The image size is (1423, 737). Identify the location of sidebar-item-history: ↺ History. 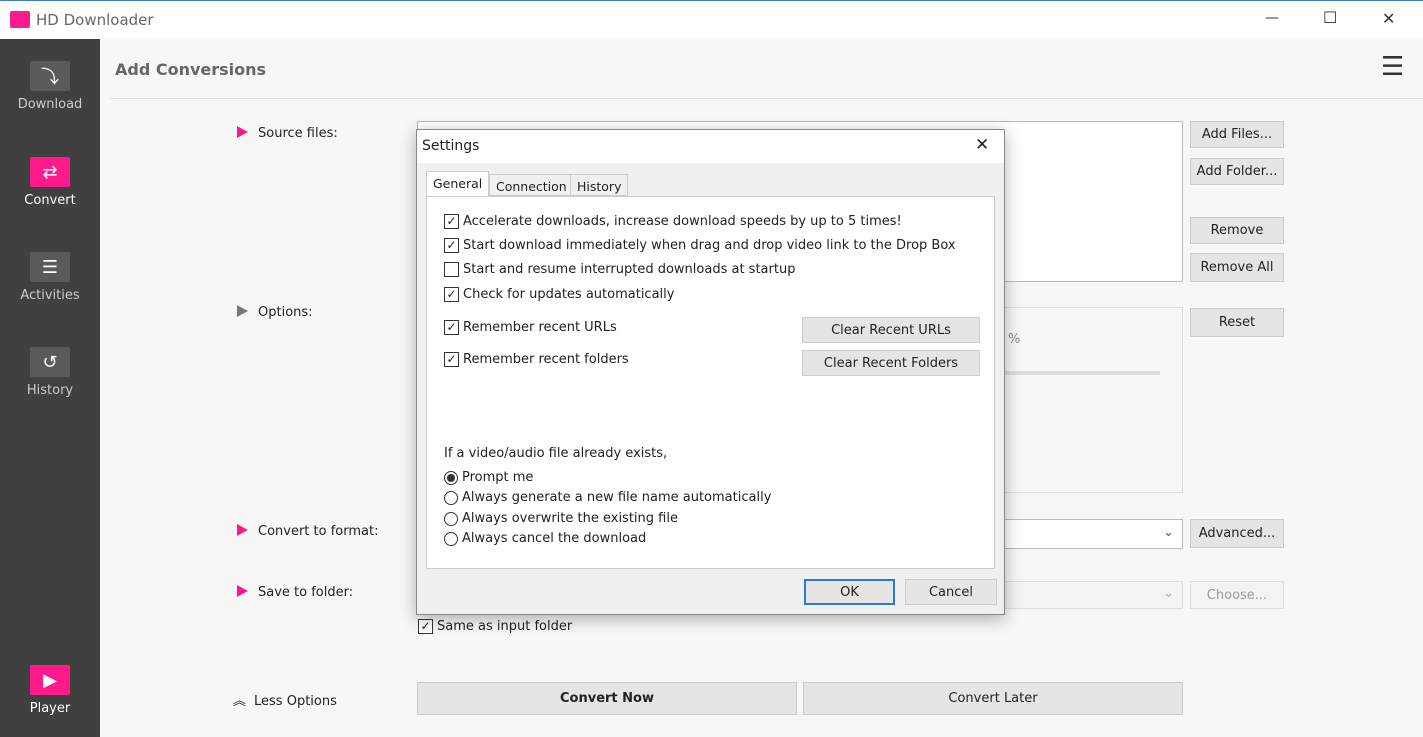
(50, 372).